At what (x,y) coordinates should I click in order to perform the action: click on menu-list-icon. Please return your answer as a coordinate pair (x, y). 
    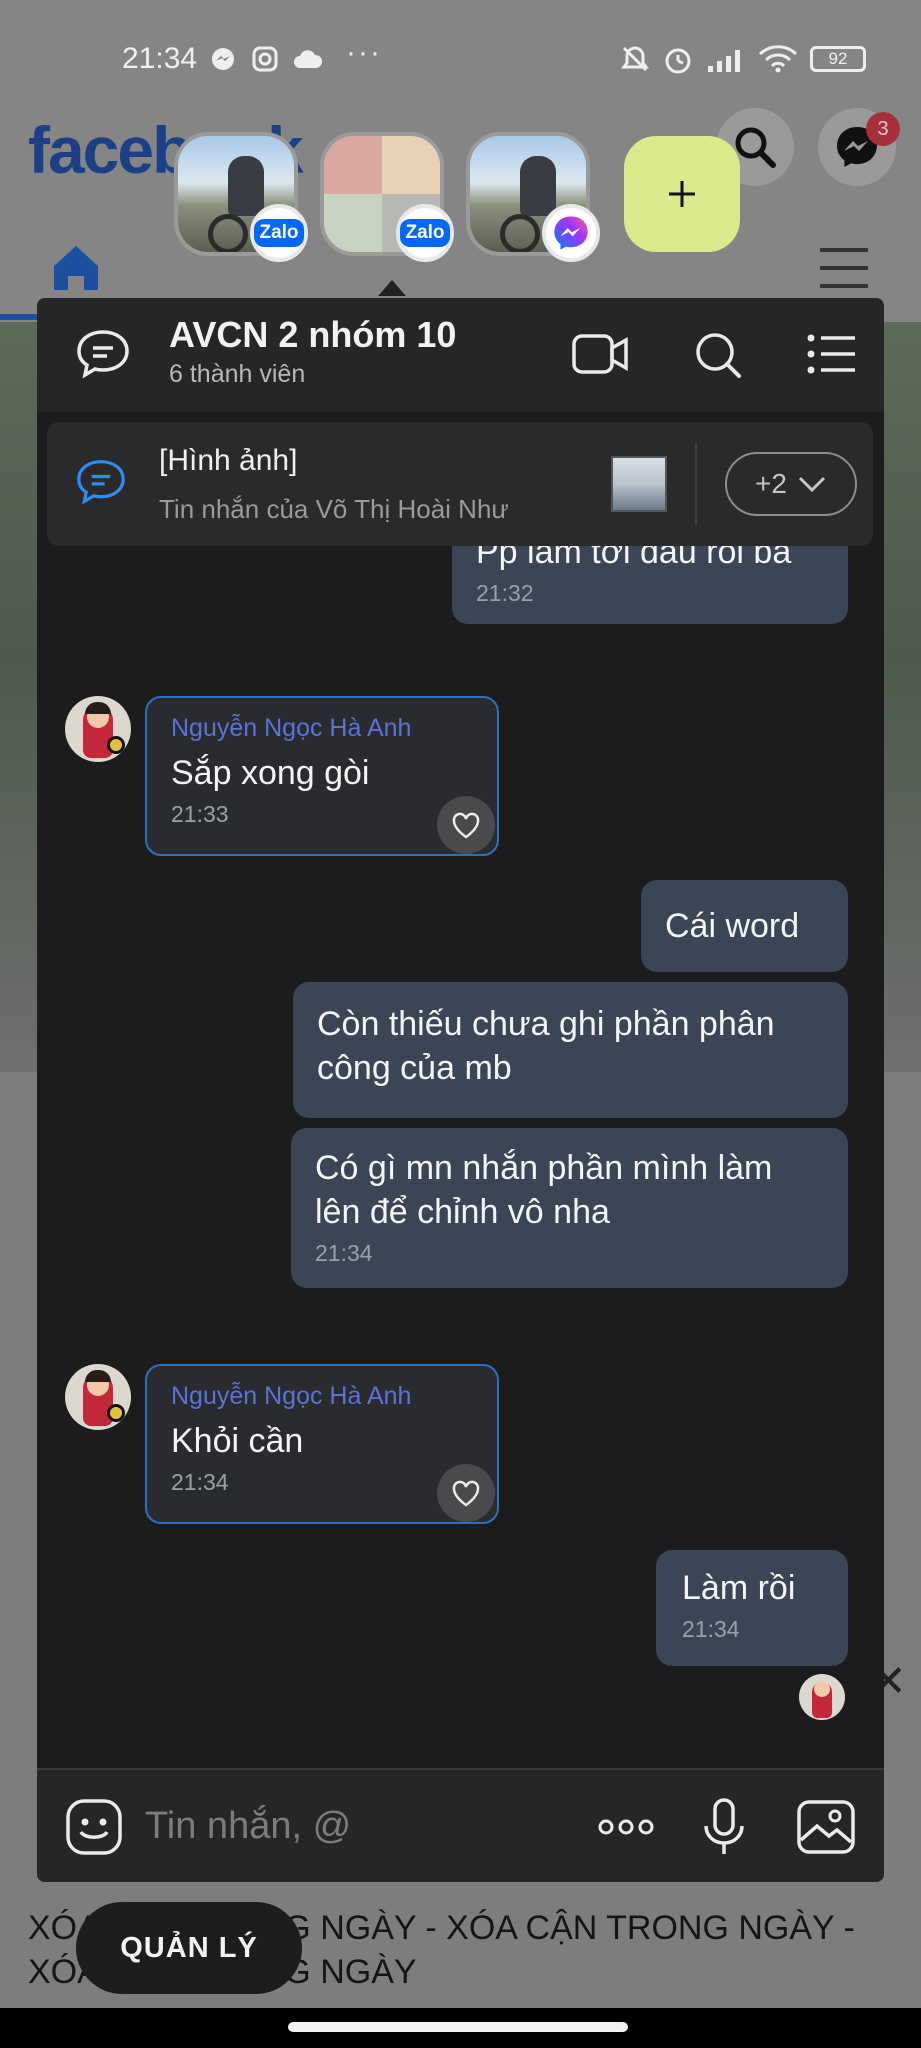
    Looking at the image, I should click on (832, 354).